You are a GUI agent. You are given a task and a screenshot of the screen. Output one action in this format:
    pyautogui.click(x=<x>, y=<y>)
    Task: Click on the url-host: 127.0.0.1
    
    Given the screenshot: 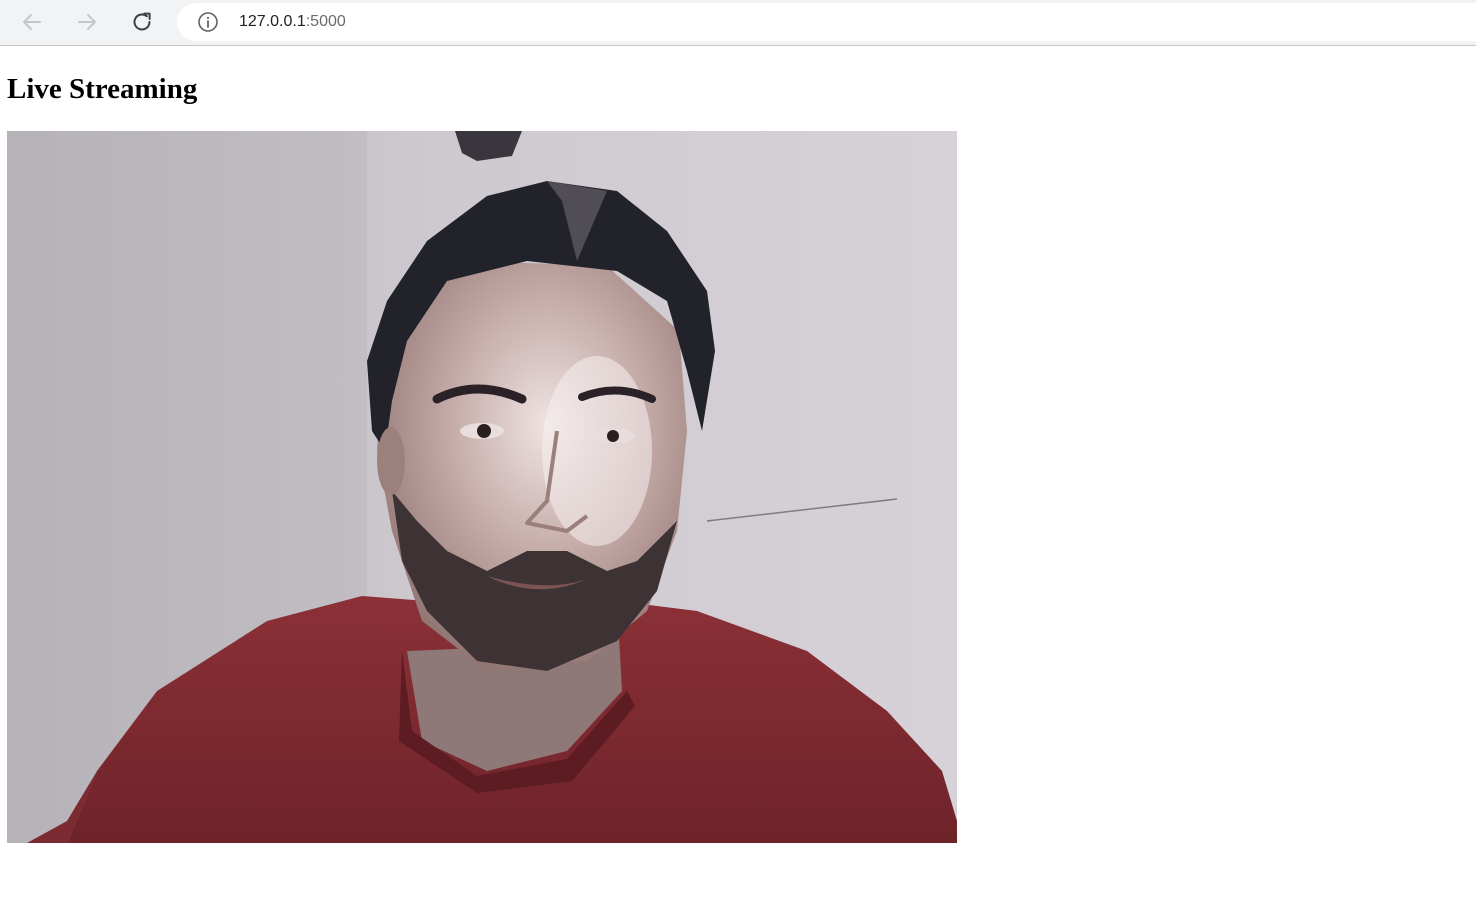 What is the action you would take?
    pyautogui.click(x=272, y=21)
    